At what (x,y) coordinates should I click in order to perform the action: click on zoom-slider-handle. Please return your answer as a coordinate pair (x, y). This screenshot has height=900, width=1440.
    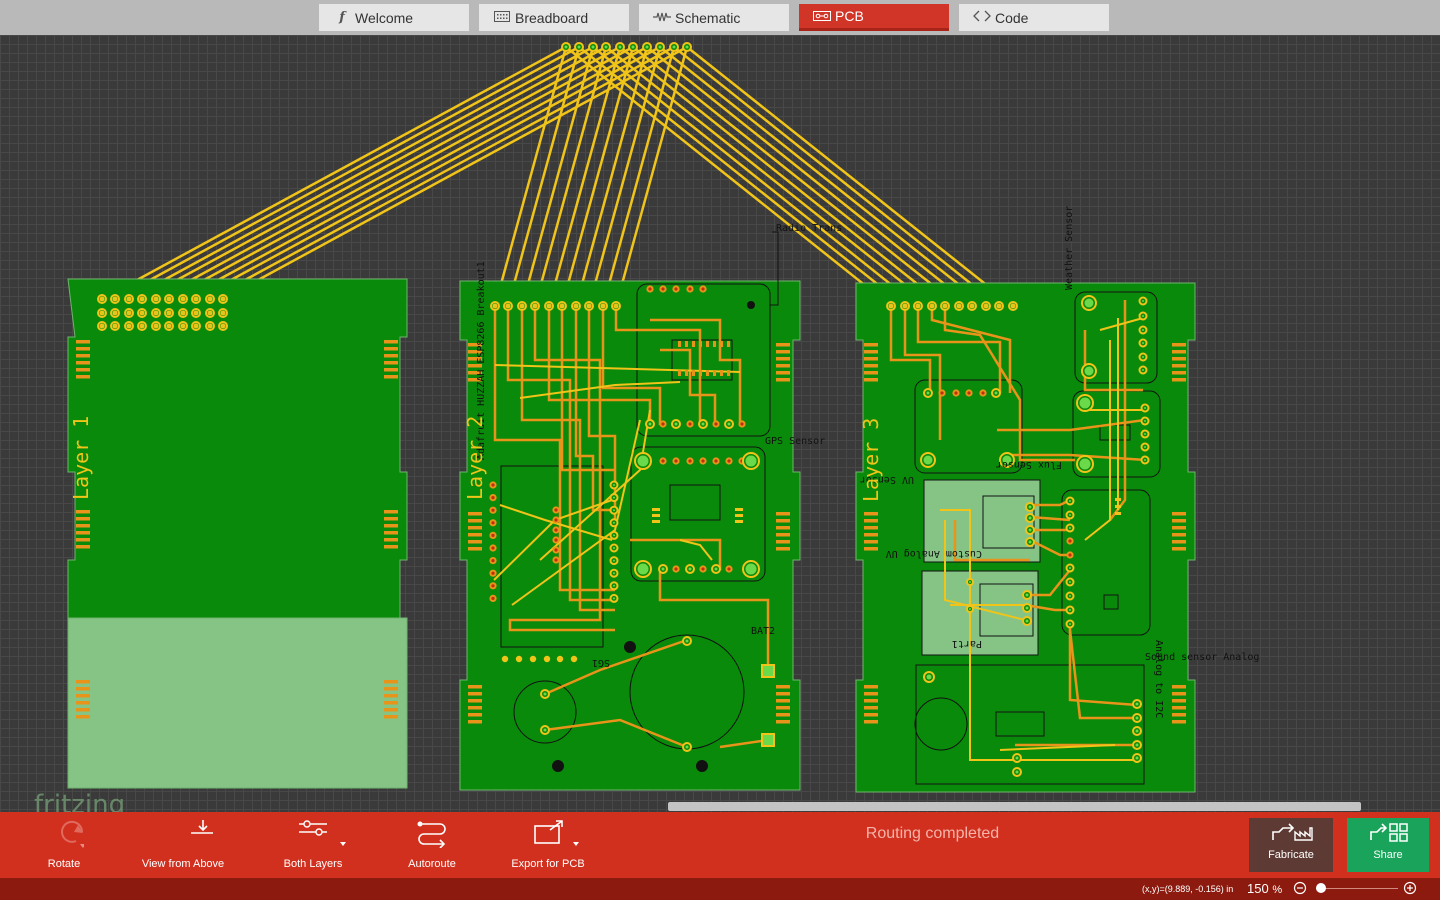
    Looking at the image, I should click on (1321, 888).